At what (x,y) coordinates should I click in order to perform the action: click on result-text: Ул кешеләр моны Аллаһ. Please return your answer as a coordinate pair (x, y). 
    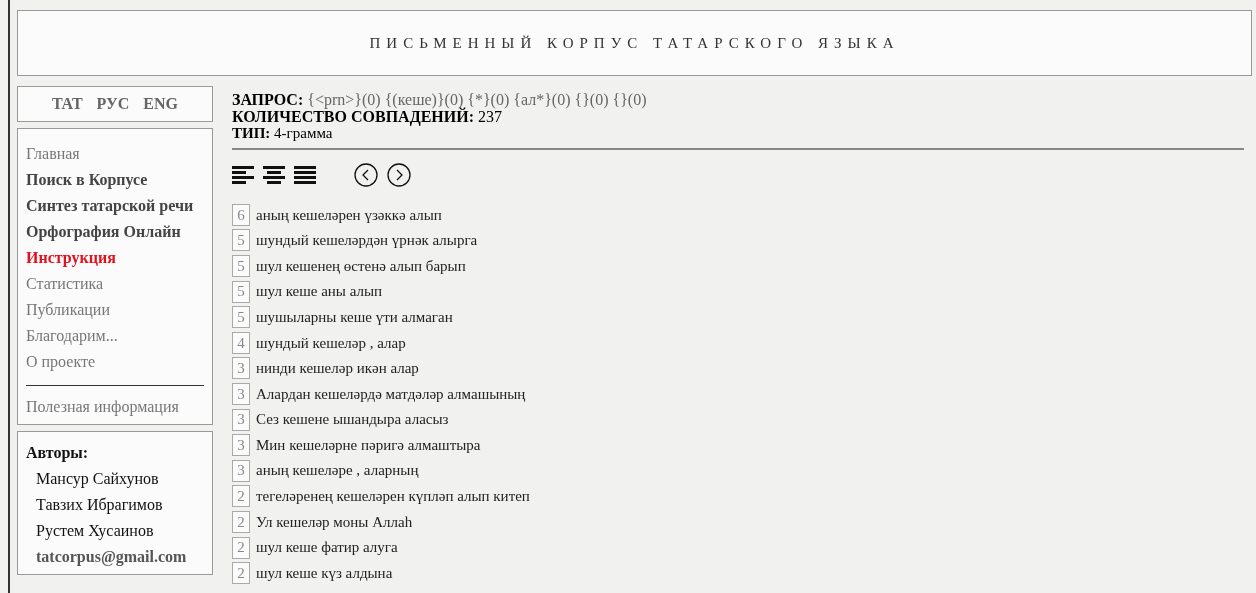
    Looking at the image, I should click on (334, 522).